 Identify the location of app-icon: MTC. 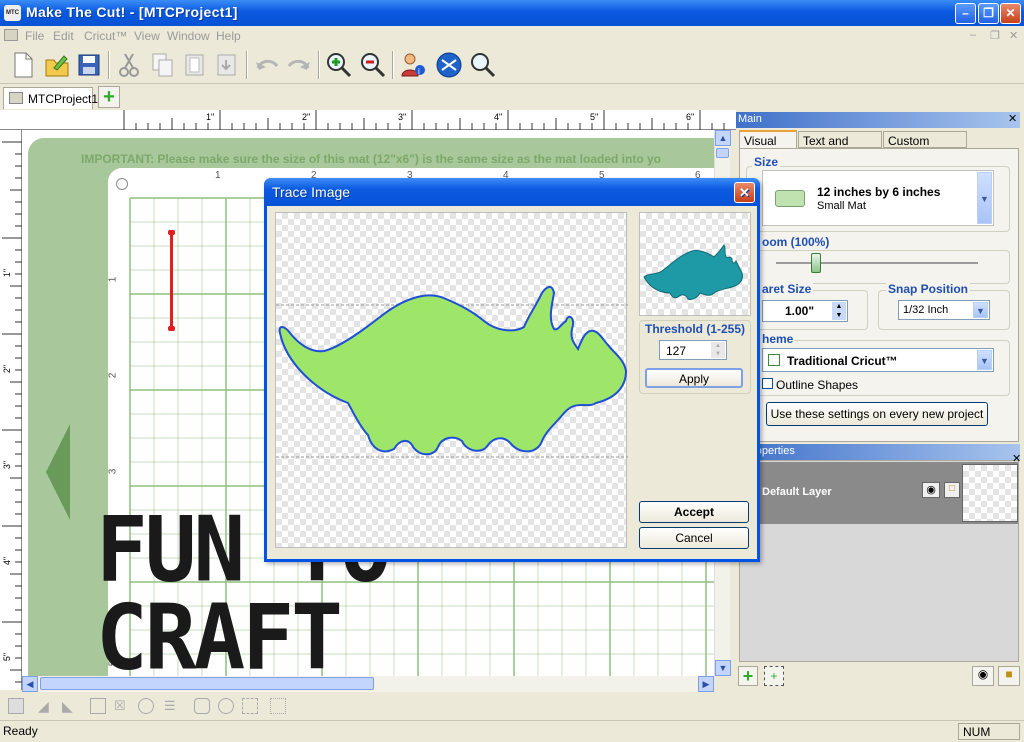
(12, 13).